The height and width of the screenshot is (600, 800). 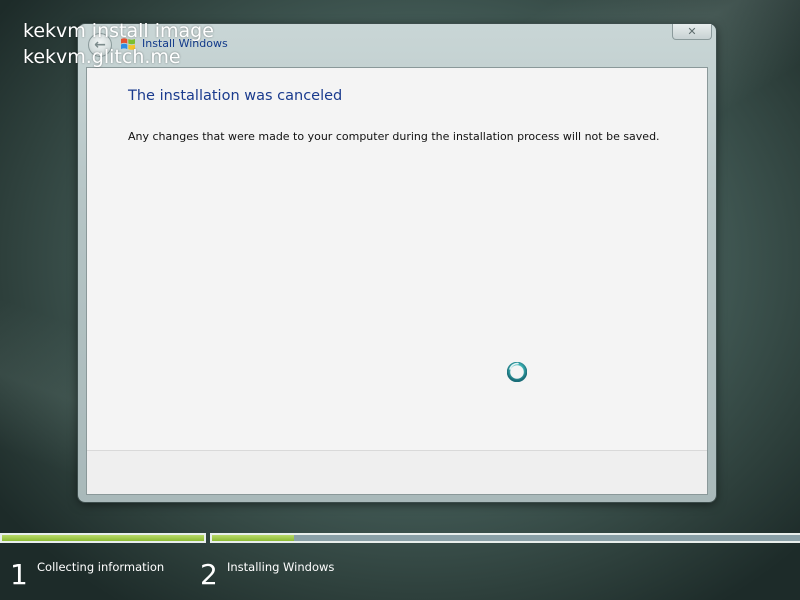 What do you see at coordinates (118, 44) in the screenshot?
I see `watermark: kekvm install image kekvm.glitch.me` at bounding box center [118, 44].